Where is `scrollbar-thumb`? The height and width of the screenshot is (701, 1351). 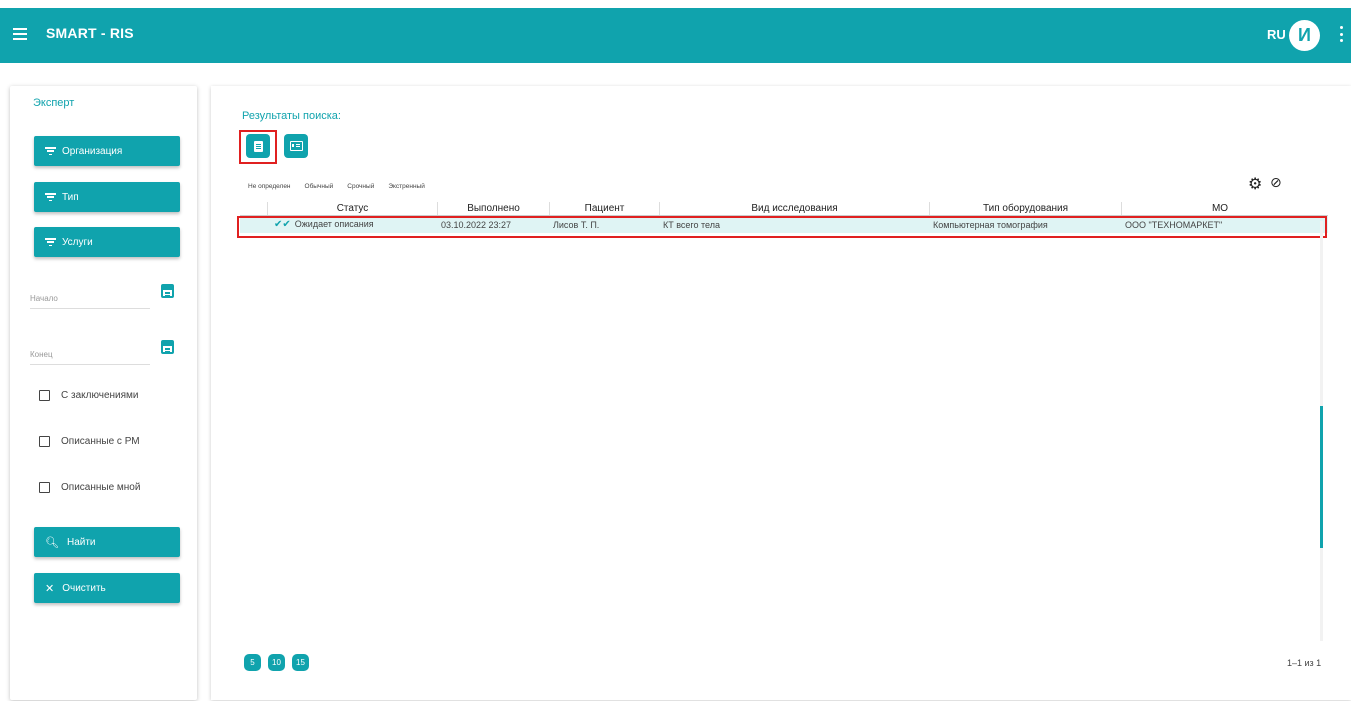
scrollbar-thumb is located at coordinates (1321, 477).